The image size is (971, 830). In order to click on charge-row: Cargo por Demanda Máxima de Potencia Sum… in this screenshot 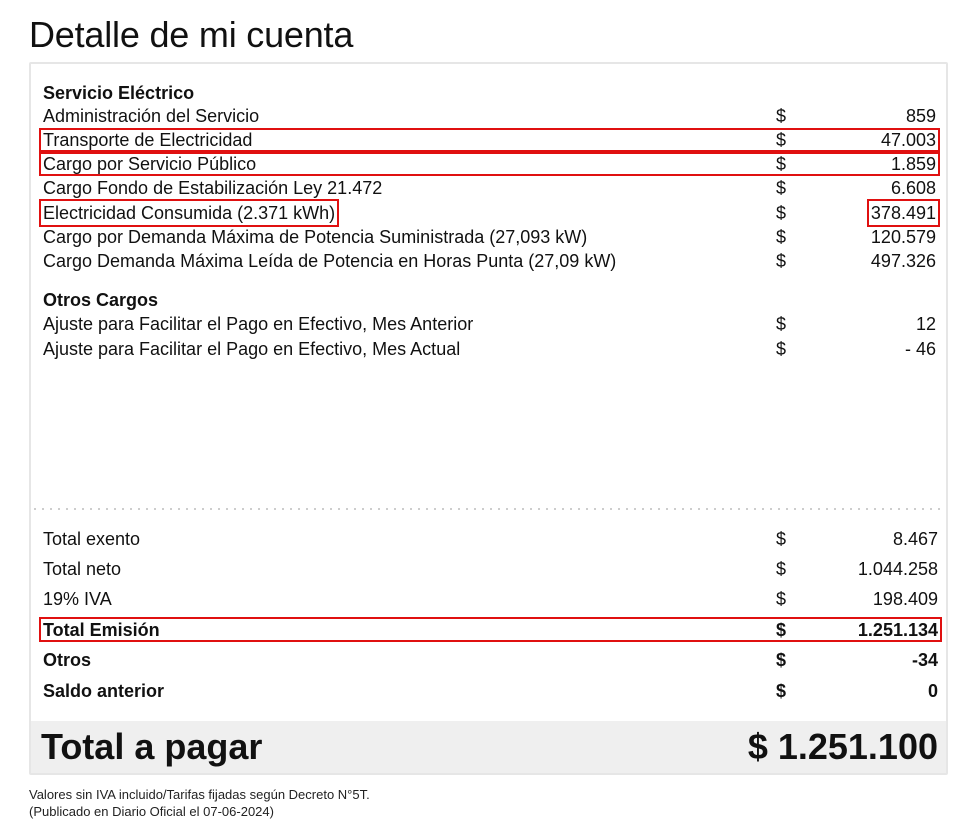, I will do `click(489, 237)`.